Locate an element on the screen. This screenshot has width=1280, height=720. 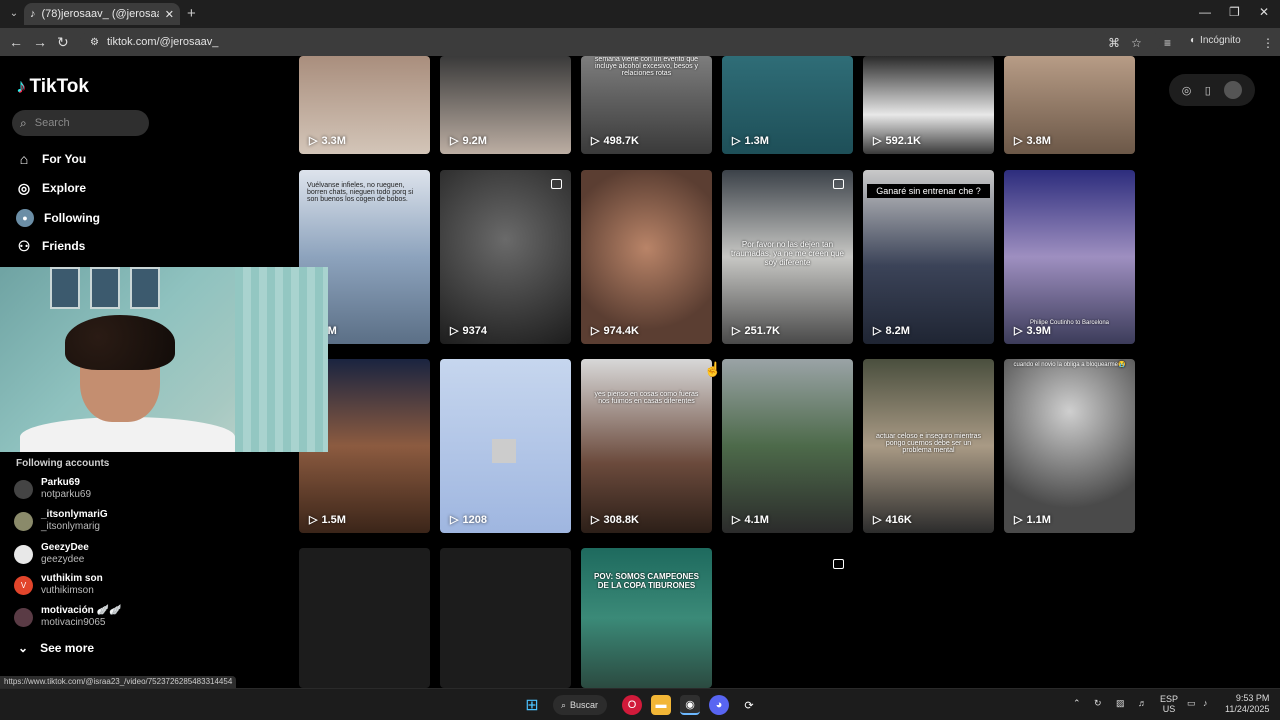
network-icon: ▨ is located at coordinates (1120, 703).